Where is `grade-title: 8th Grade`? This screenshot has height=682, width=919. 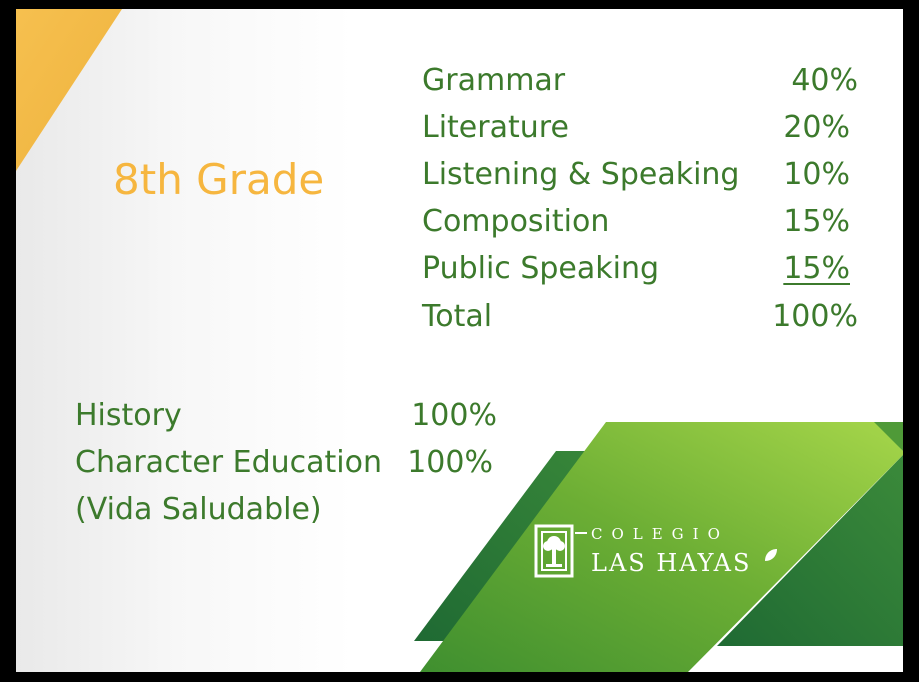
grade-title: 8th Grade is located at coordinates (219, 179).